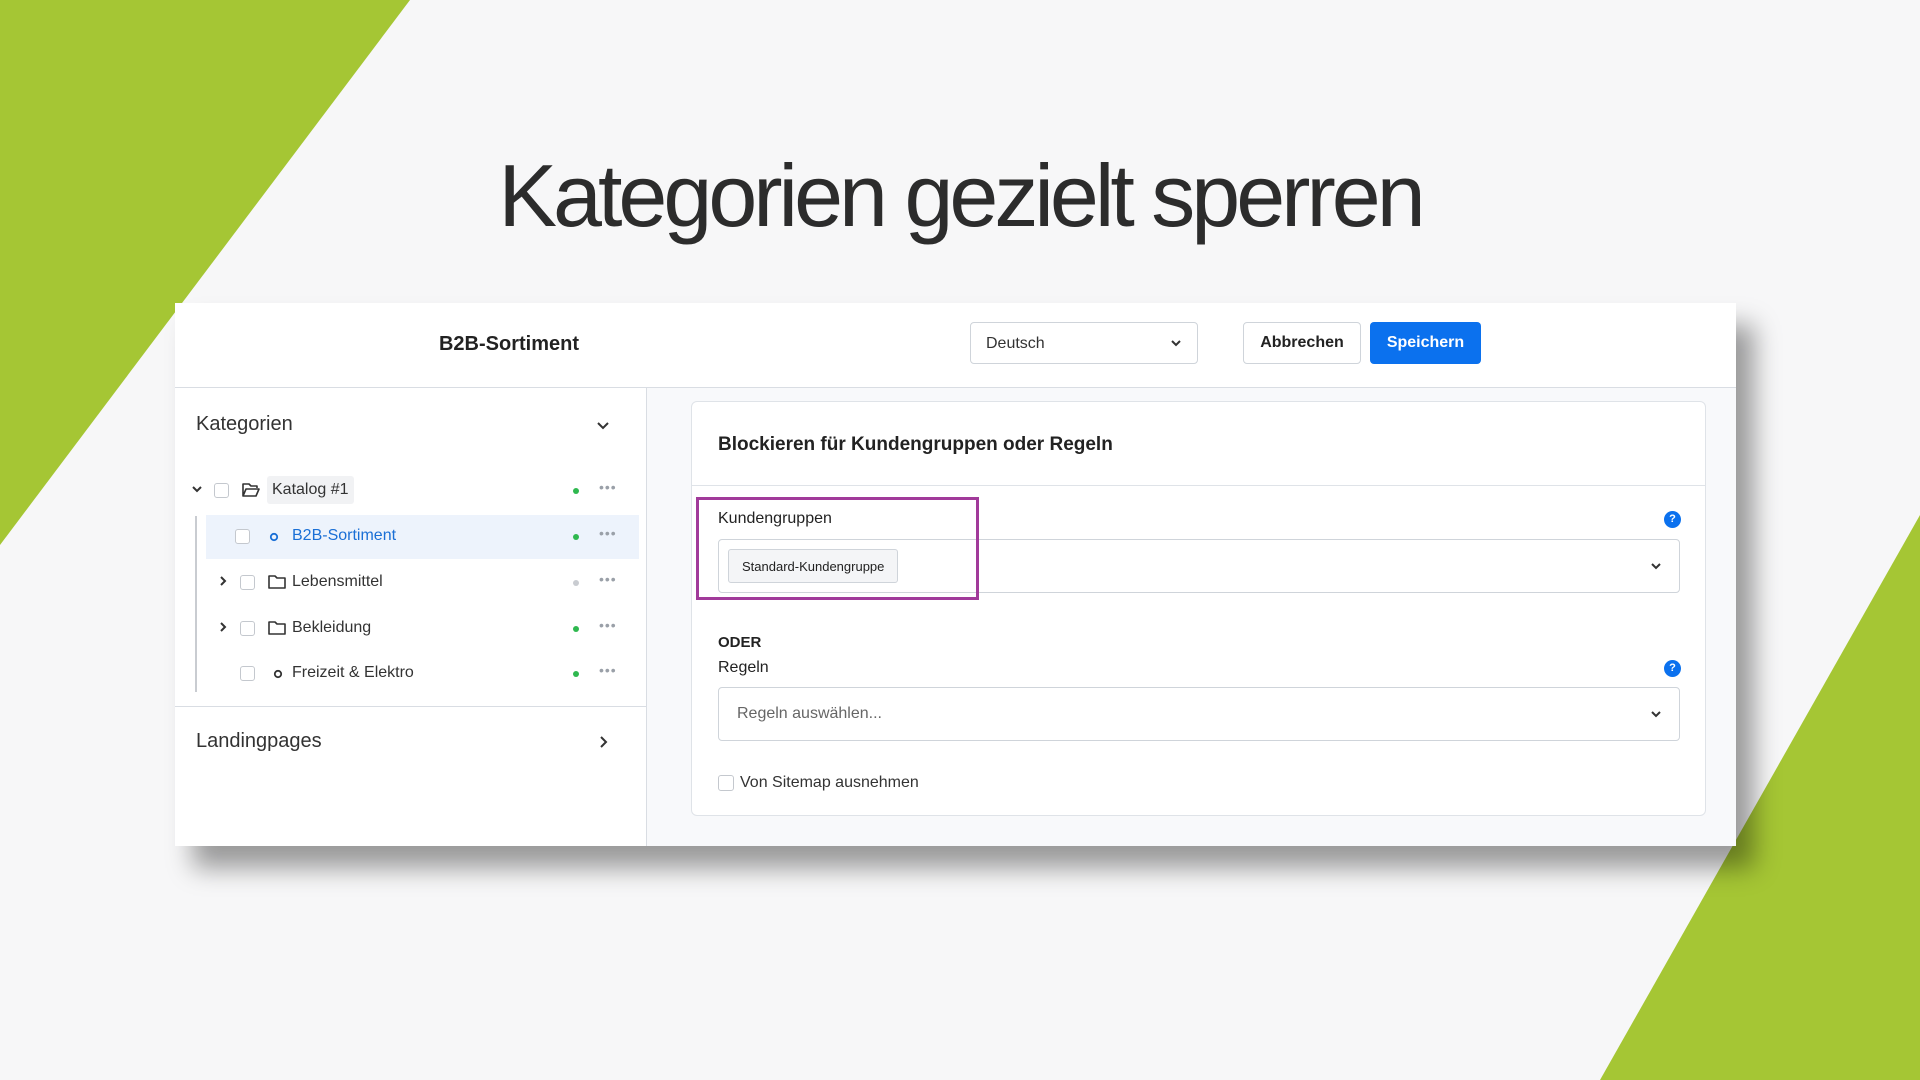 Image resolution: width=1920 pixels, height=1080 pixels. What do you see at coordinates (410, 583) in the screenshot?
I see `tree-item-lebensmittel: Lebensmittel •••` at bounding box center [410, 583].